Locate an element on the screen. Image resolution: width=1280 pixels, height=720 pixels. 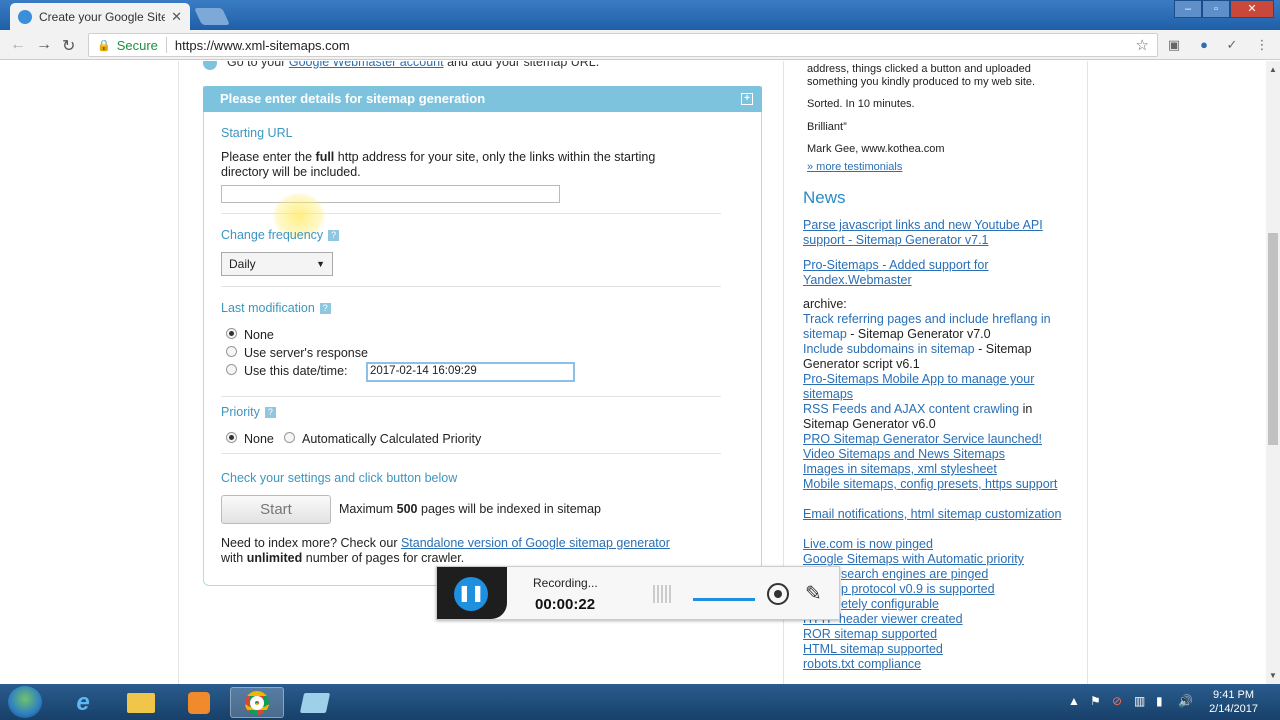
volume-slider is located at coordinates (724, 599).